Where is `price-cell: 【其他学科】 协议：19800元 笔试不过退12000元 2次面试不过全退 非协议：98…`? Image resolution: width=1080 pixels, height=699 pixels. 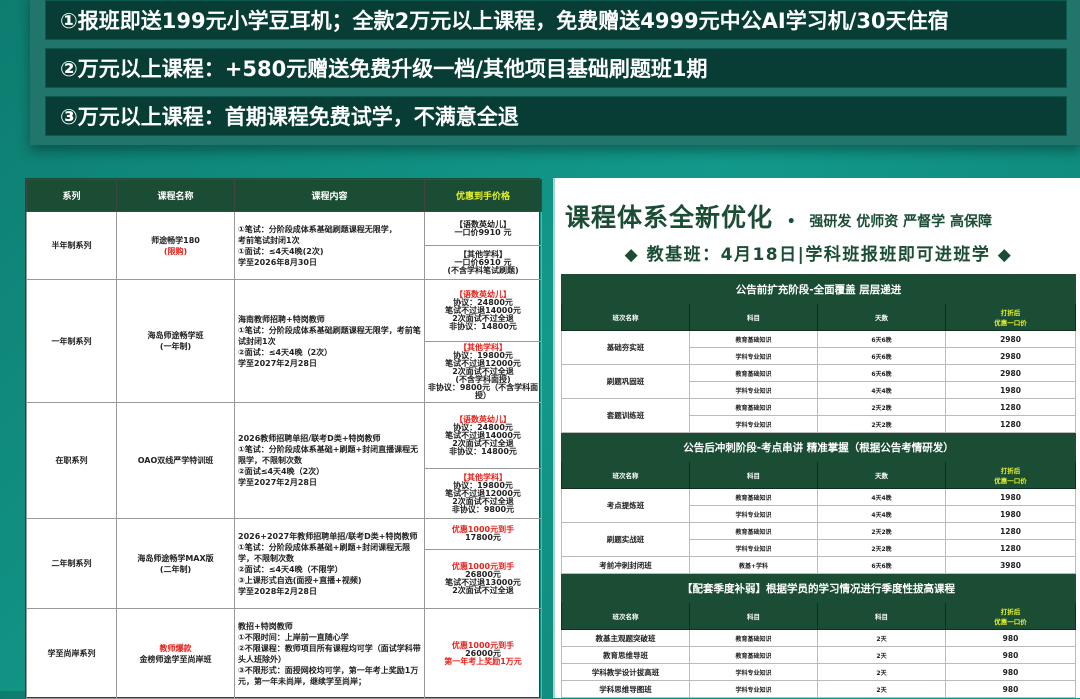
price-cell: 【其他学科】 协议：19800元 笔试不过退12000元 2次面试不过全退 非协议：98… is located at coordinates (483, 493).